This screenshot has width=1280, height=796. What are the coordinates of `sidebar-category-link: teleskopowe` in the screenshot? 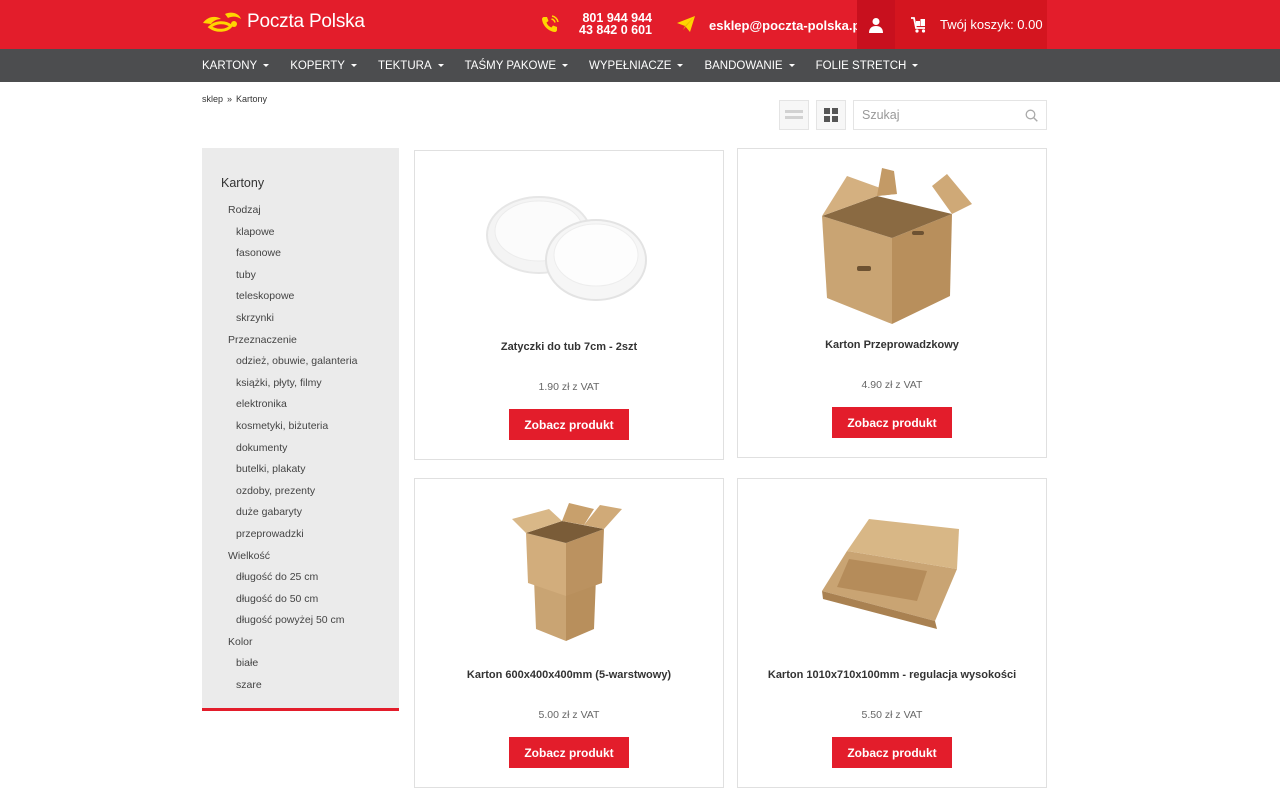 It's located at (300, 297).